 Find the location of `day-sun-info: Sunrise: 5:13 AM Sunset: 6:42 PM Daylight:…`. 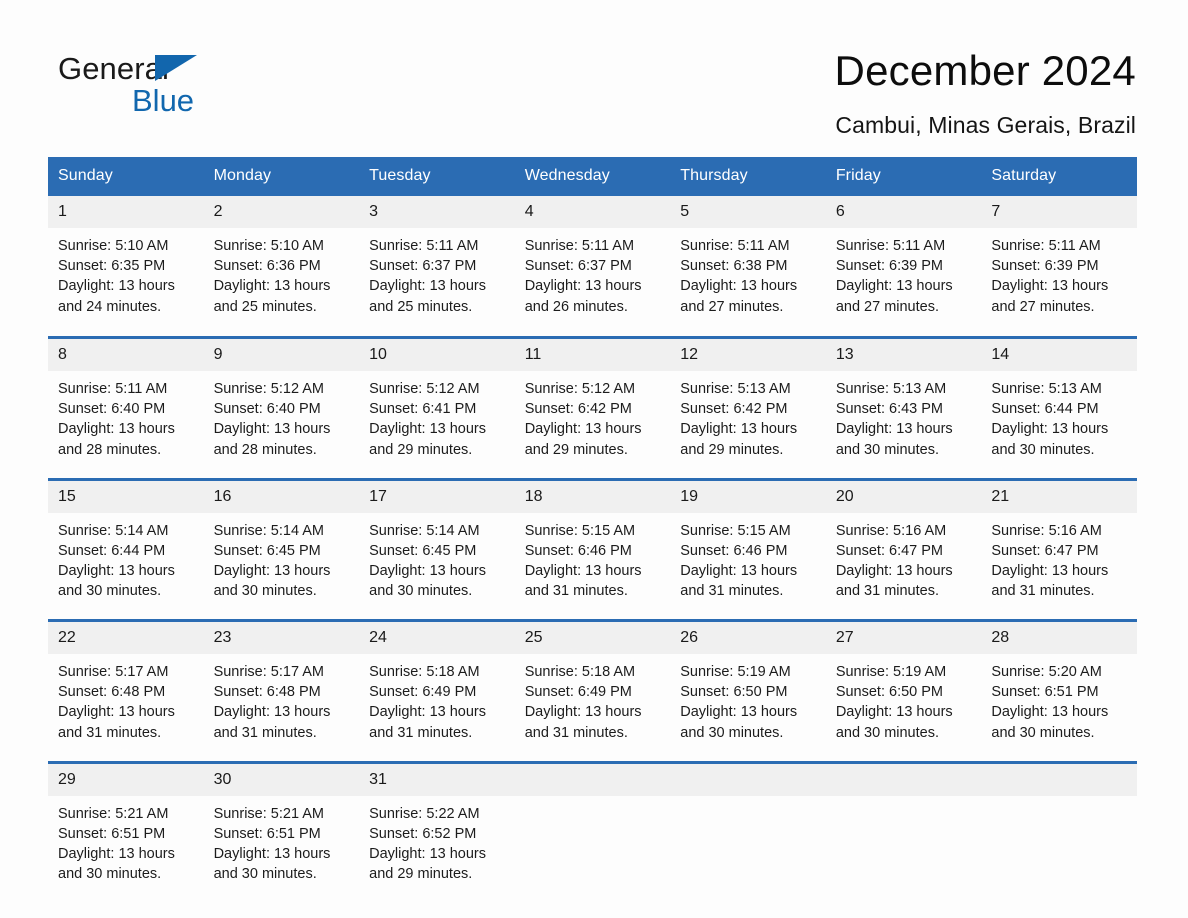

day-sun-info: Sunrise: 5:13 AM Sunset: 6:42 PM Daylight:… is located at coordinates (748, 415).